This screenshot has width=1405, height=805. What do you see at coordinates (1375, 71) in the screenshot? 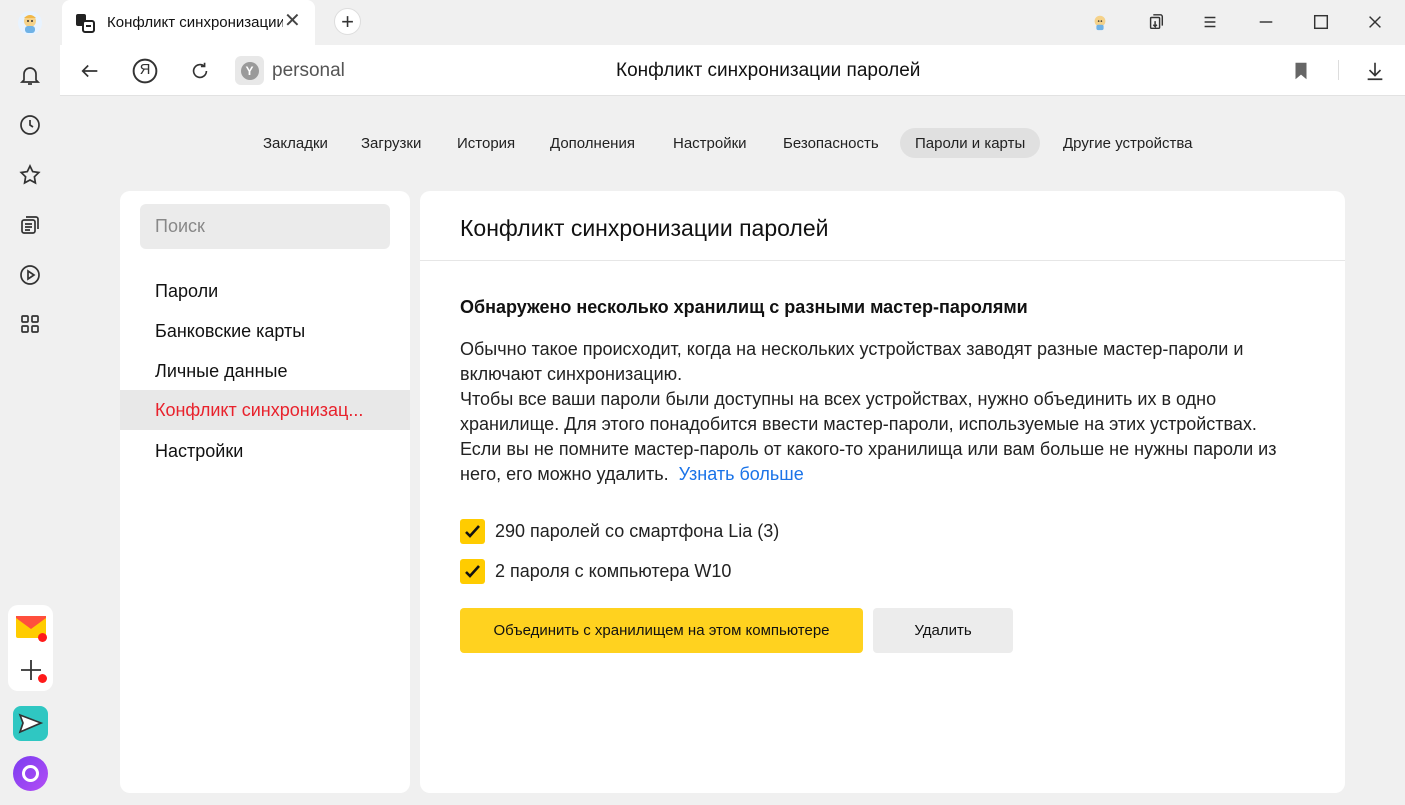
I see `download-icon` at bounding box center [1375, 71].